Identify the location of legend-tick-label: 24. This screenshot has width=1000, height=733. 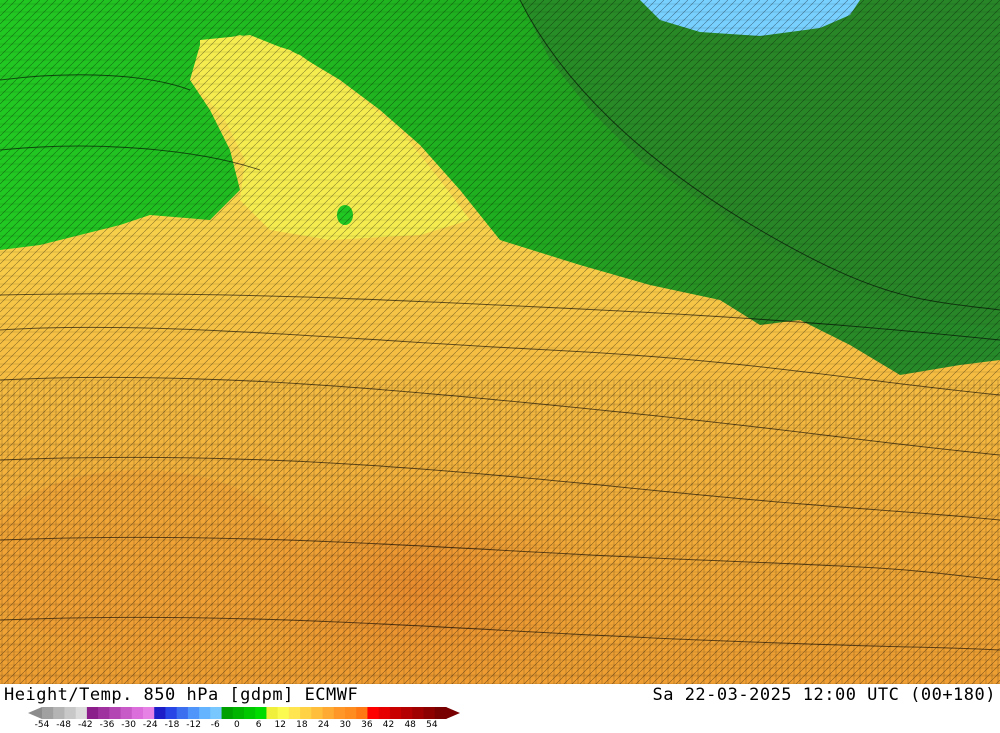
(323, 725).